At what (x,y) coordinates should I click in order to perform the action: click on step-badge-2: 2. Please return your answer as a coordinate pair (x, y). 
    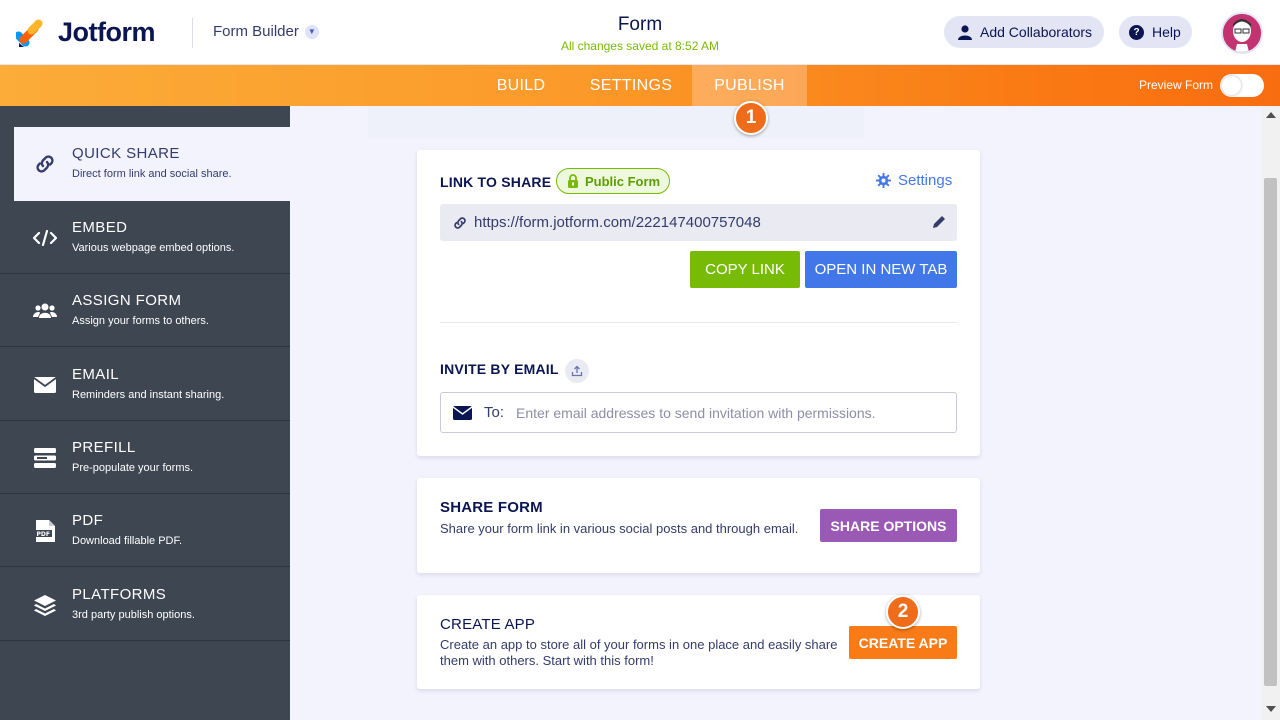
    Looking at the image, I should click on (903, 612).